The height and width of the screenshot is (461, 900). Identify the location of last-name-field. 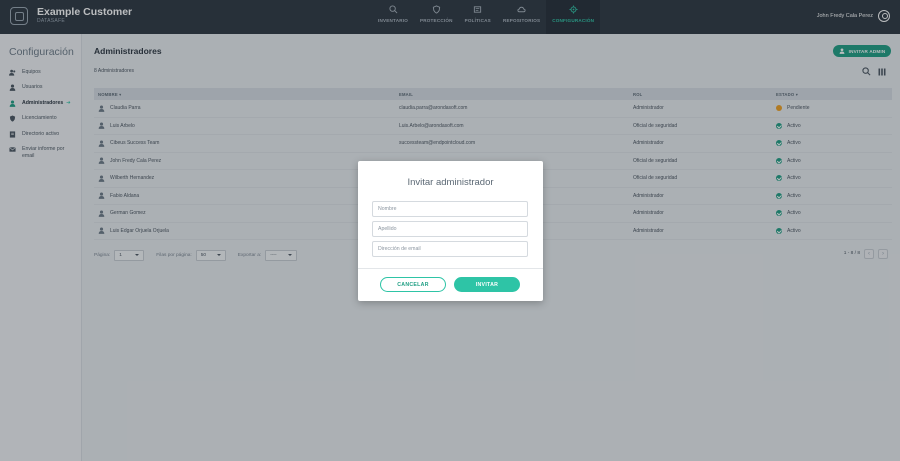
(450, 229).